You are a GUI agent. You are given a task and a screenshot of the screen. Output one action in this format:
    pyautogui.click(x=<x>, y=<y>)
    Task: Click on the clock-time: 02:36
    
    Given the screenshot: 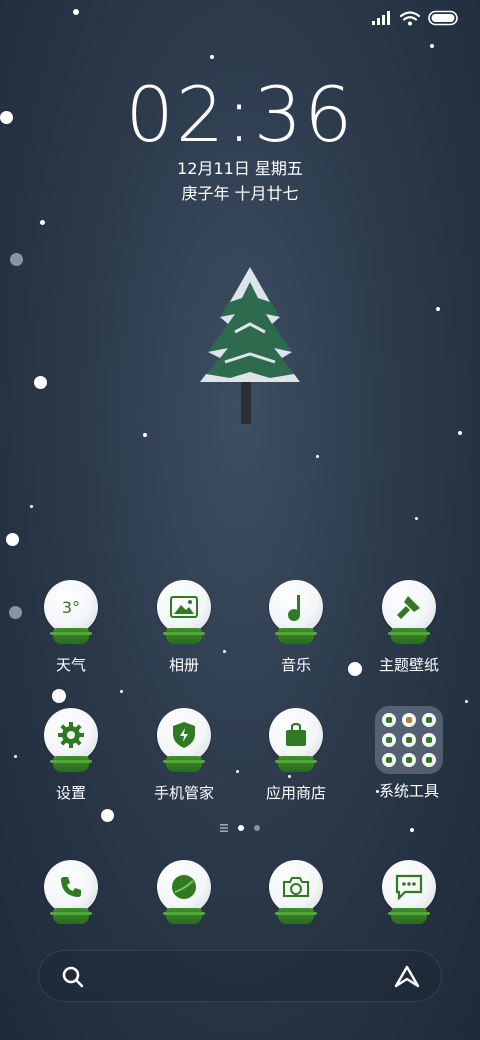 What is the action you would take?
    pyautogui.click(x=240, y=115)
    